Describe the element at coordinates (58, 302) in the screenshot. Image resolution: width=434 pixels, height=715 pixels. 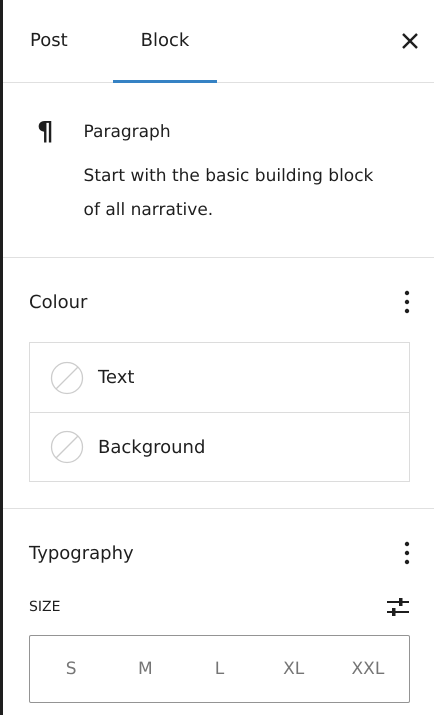
I see `panel-title: Colour` at that location.